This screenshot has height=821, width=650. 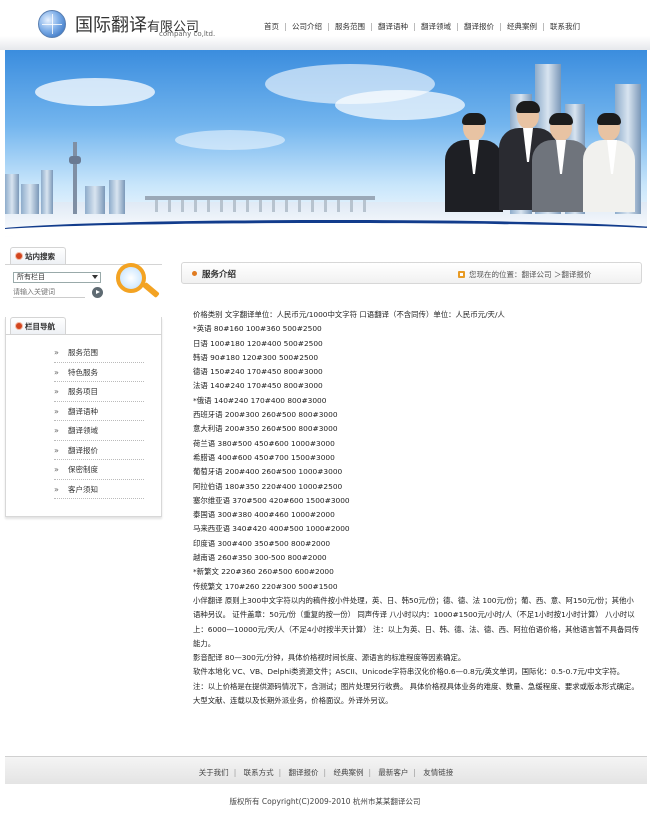 I want to click on category-select: 所有栏目, so click(x=57, y=277).